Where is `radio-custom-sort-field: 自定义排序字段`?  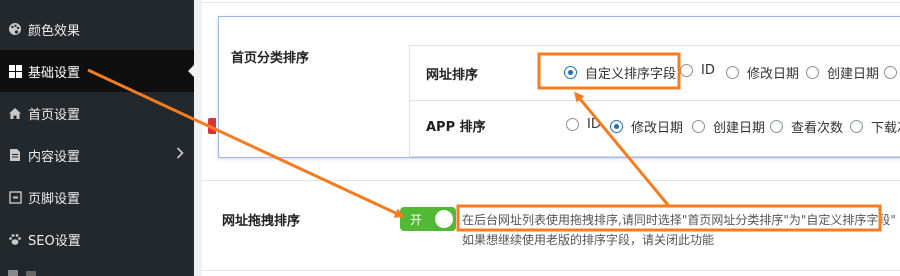 radio-custom-sort-field: 自定义排序字段 is located at coordinates (620, 72).